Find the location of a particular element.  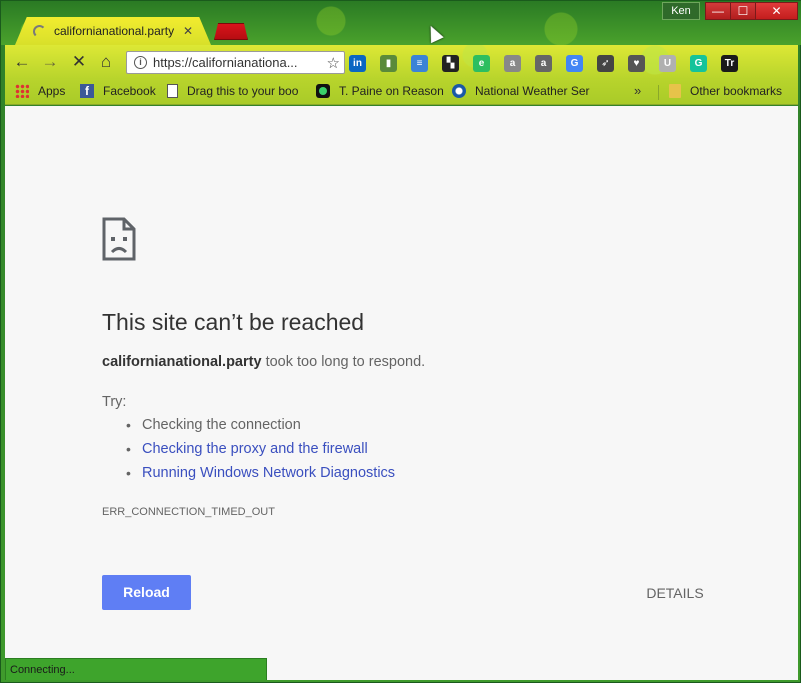

suggestion-check-proxy-link: Checking the proxy and the firewall is located at coordinates (258, 453).